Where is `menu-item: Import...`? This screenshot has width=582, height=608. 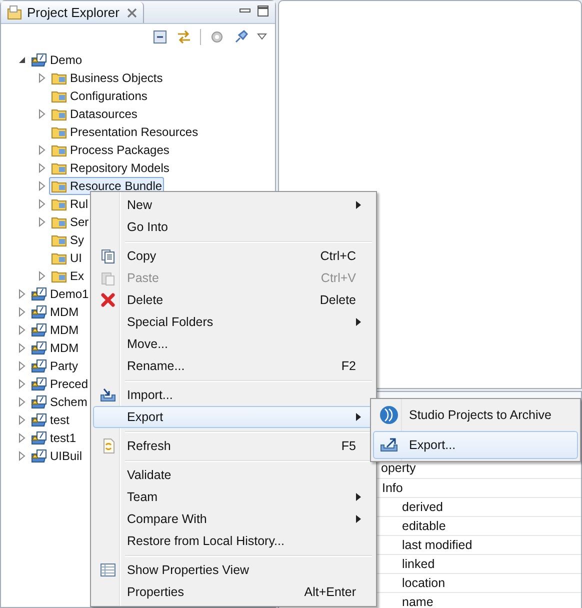
menu-item: Import... is located at coordinates (233, 395).